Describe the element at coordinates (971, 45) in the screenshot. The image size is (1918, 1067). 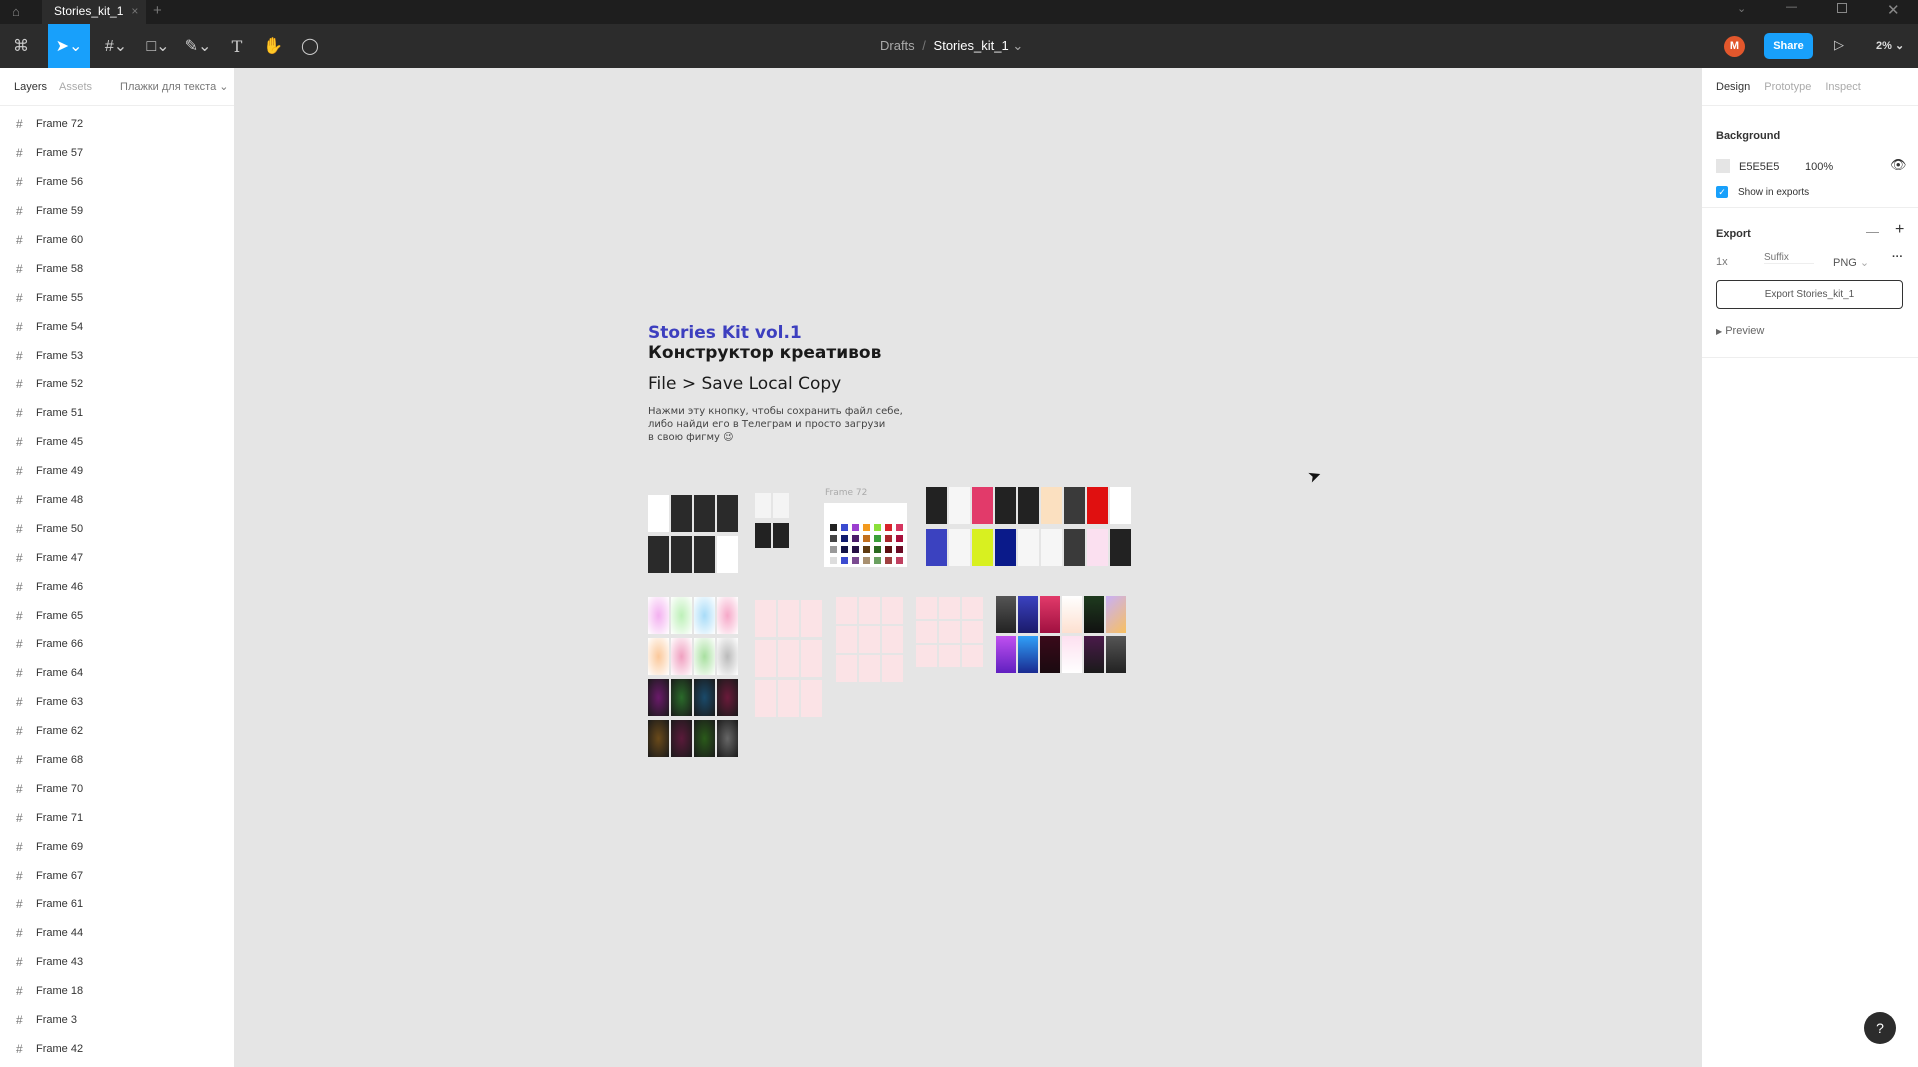
I see `file-name: Stories_kit_1` at that location.